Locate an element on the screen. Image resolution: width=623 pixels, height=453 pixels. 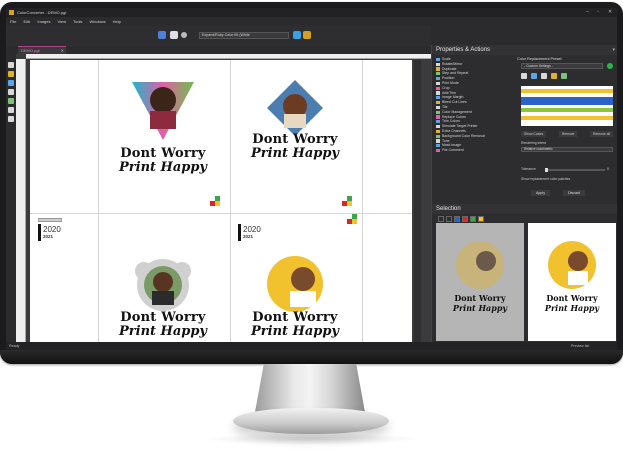
action-label: Bleed Cut Lines is located at coordinates (454, 102).